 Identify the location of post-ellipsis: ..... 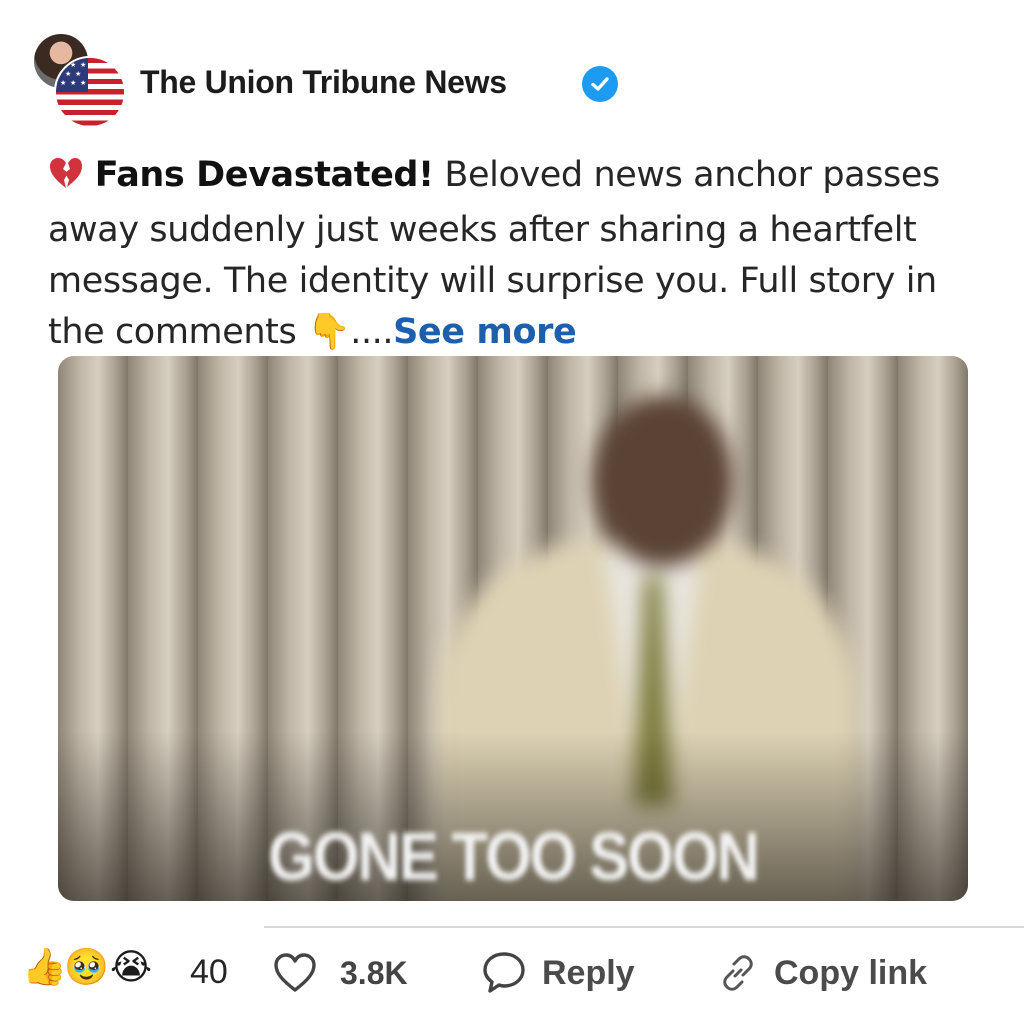
(372, 332).